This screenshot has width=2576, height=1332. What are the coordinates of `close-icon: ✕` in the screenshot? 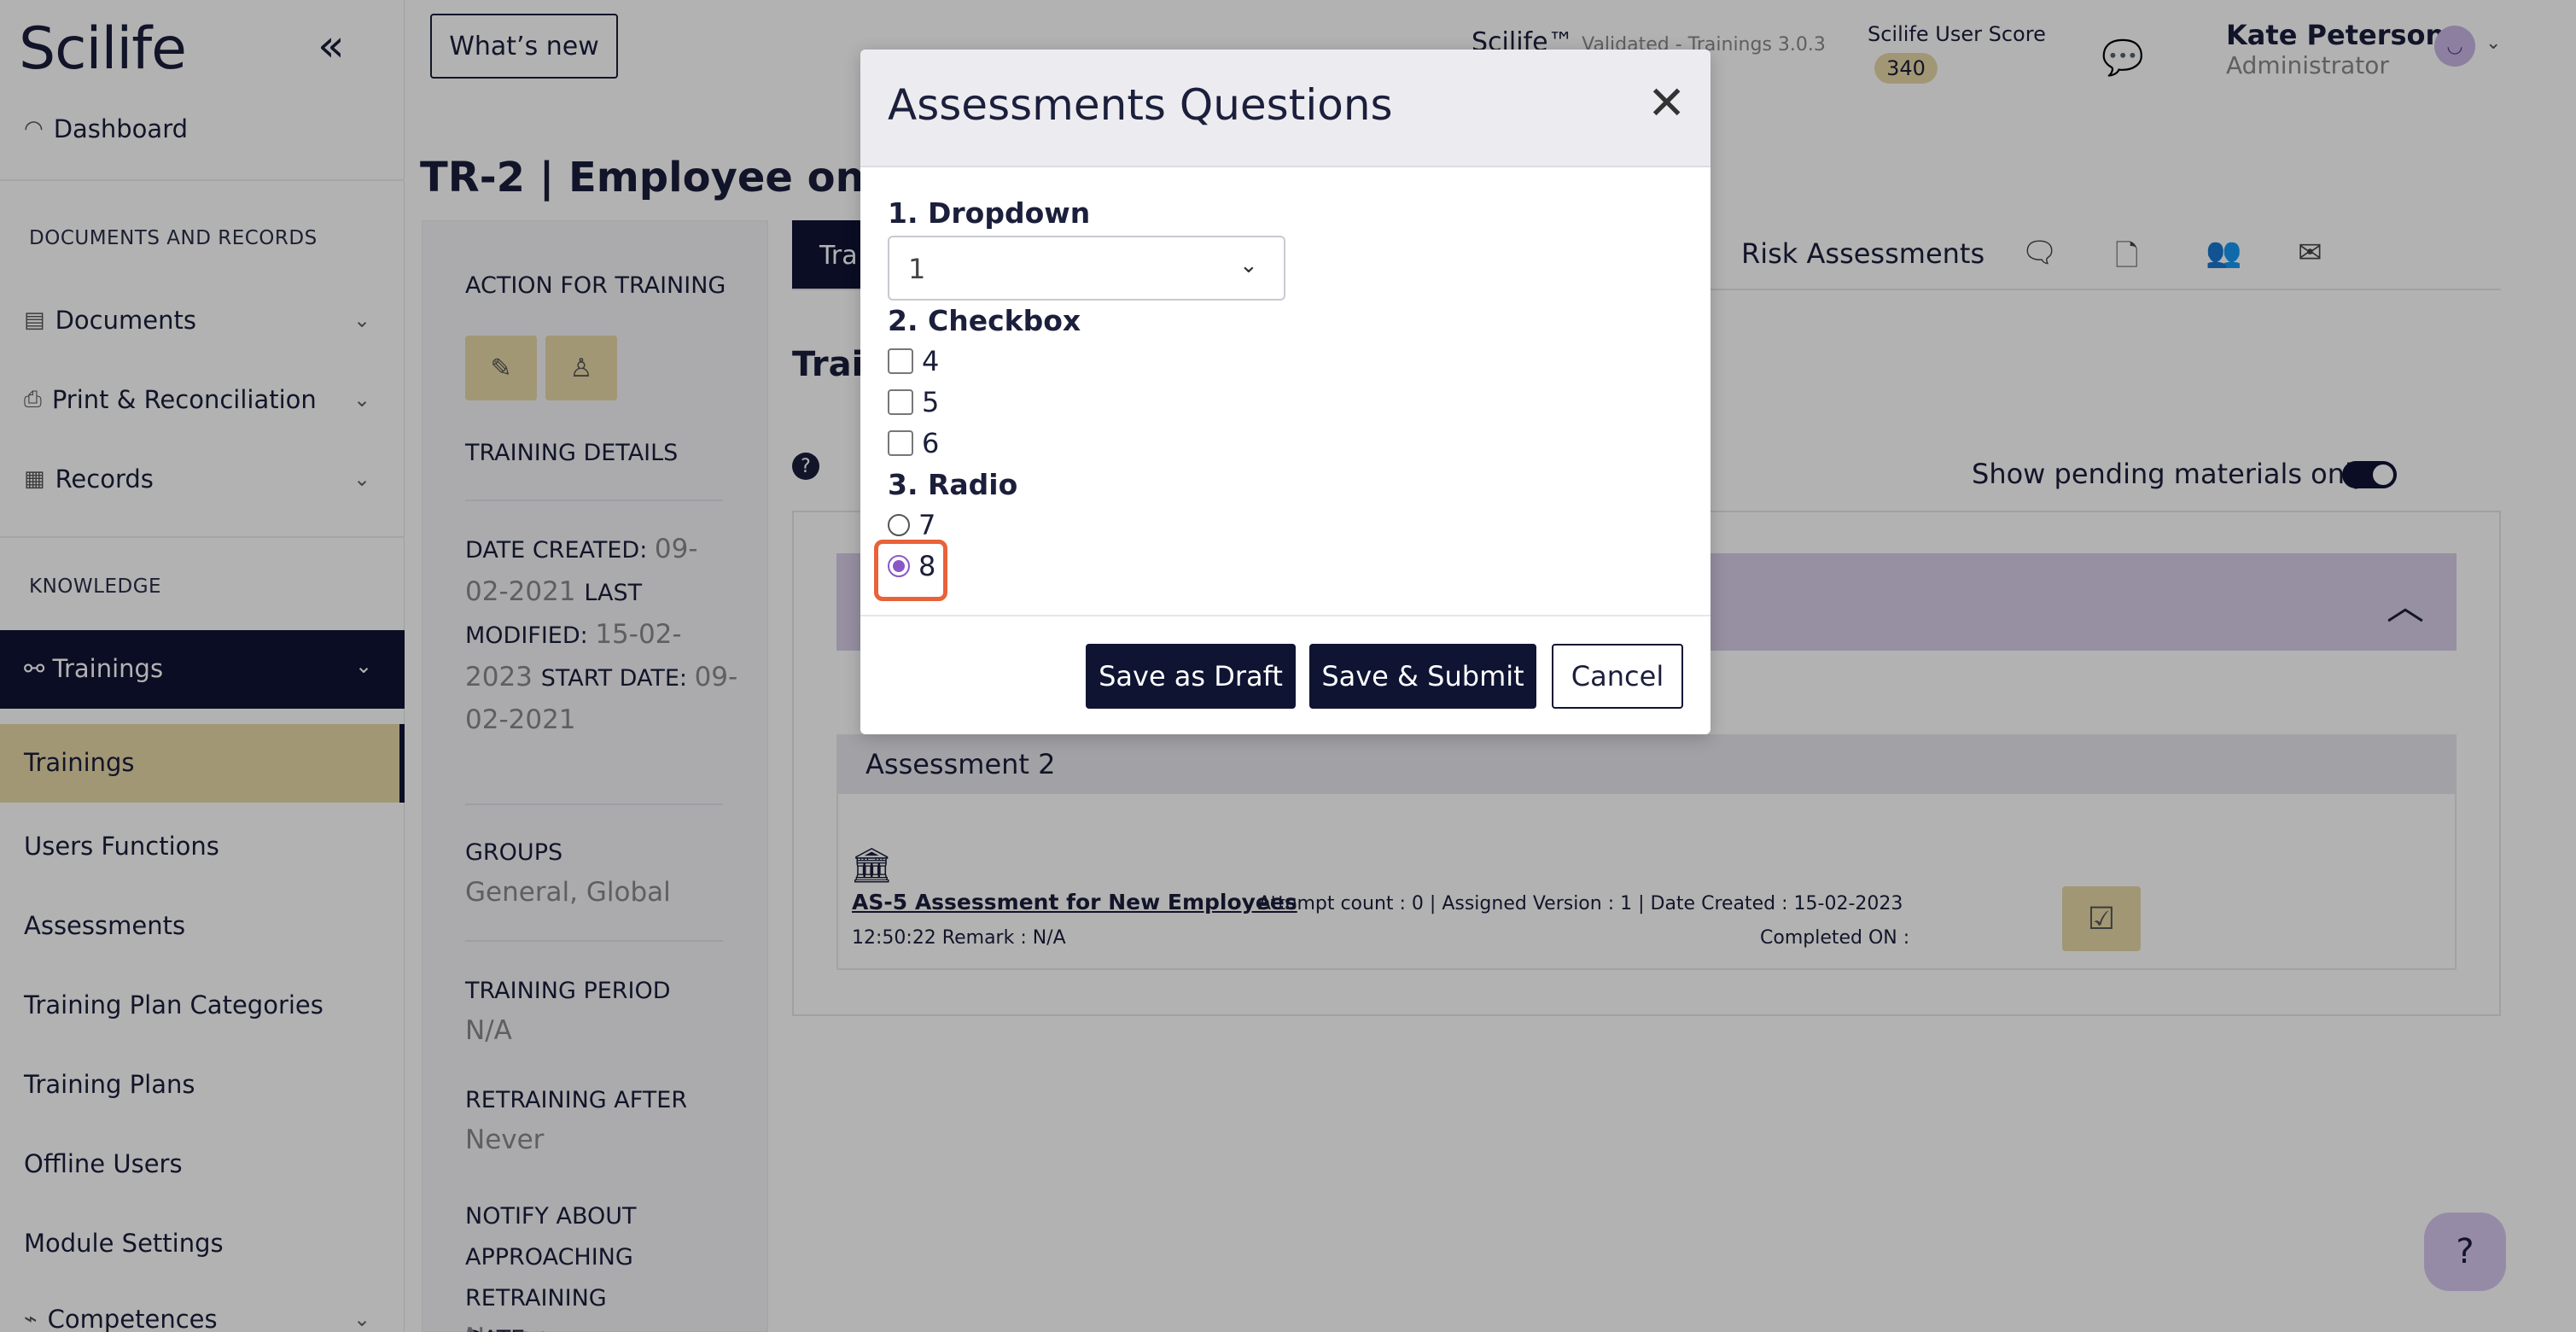 It's located at (1666, 103).